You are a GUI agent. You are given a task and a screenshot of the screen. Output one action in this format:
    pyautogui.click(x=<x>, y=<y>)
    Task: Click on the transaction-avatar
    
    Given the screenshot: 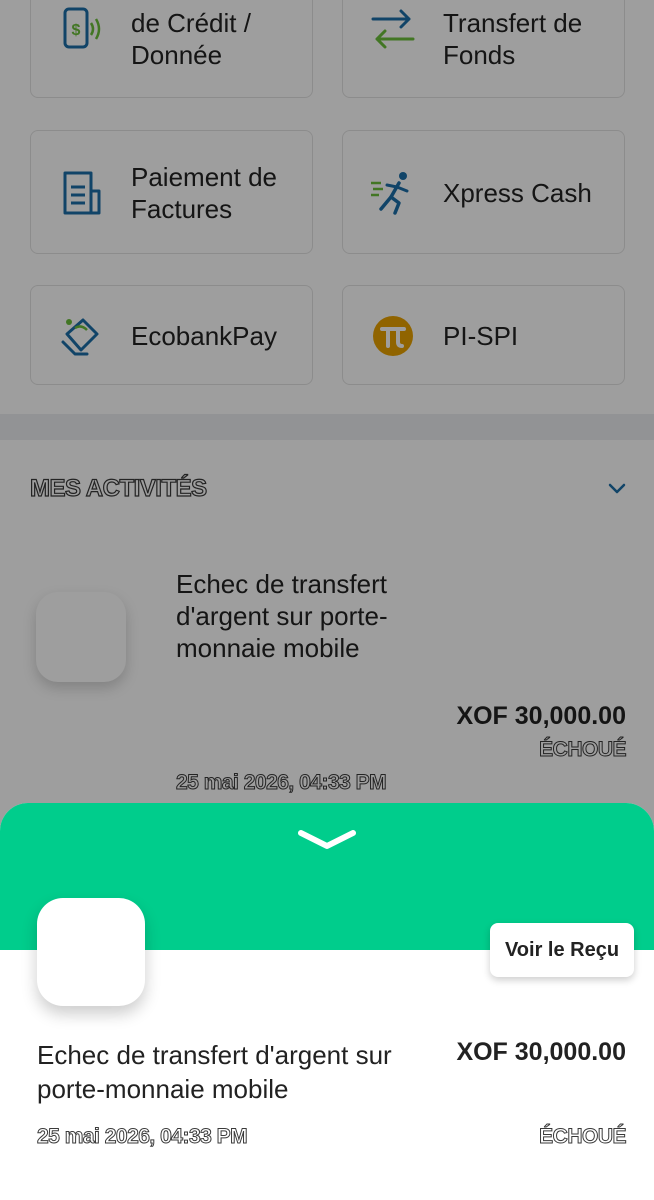 What is the action you would take?
    pyautogui.click(x=91, y=952)
    